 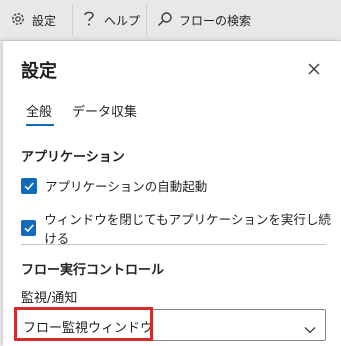 What do you see at coordinates (39, 71) in the screenshot?
I see `panel-title: 設定` at bounding box center [39, 71].